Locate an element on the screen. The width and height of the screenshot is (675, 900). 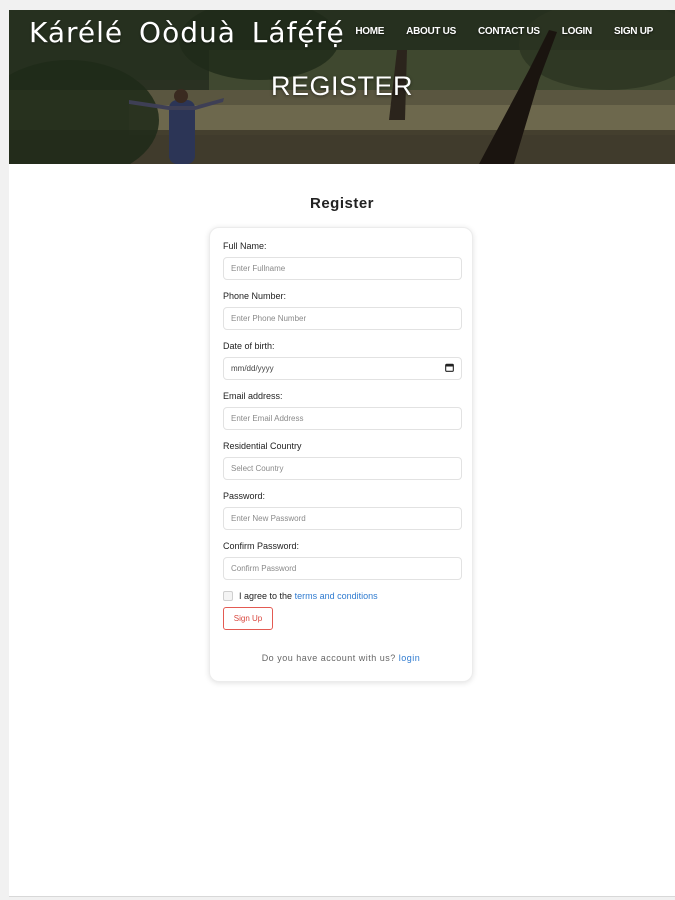
terms-link: terms and conditions is located at coordinates (336, 596).